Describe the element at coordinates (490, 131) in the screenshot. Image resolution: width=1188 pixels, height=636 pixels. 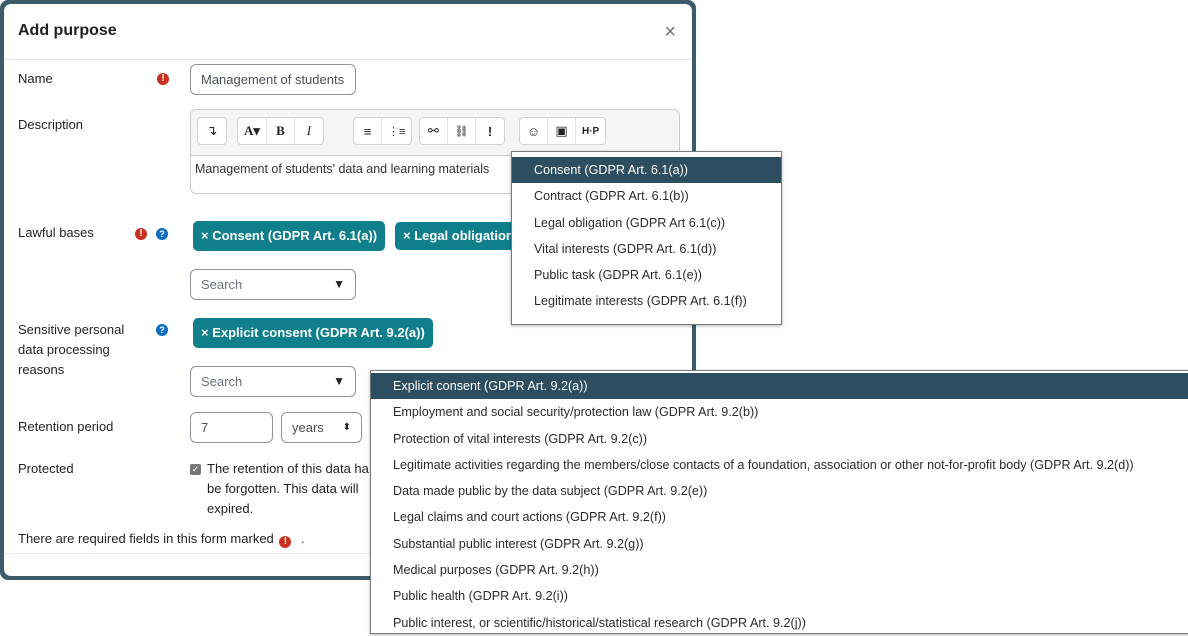
I see `attention-icon: !` at that location.